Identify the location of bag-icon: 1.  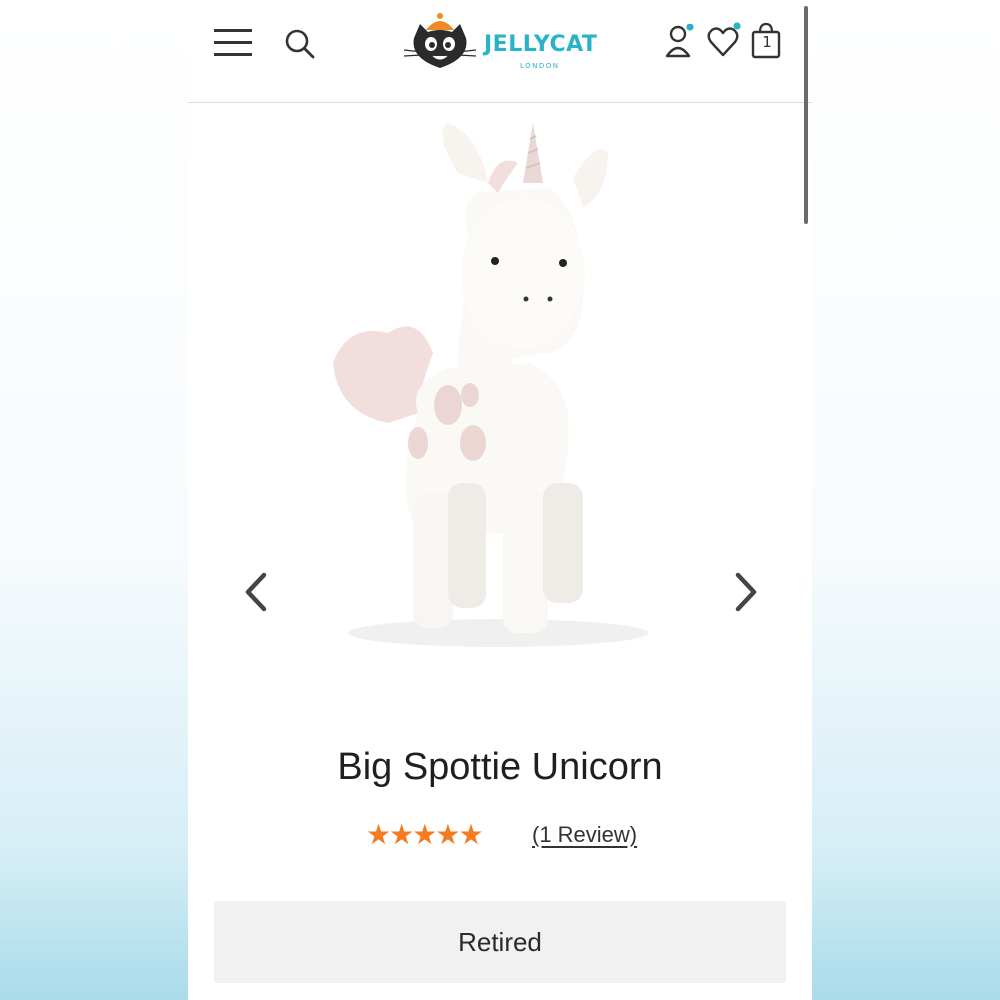
(767, 41).